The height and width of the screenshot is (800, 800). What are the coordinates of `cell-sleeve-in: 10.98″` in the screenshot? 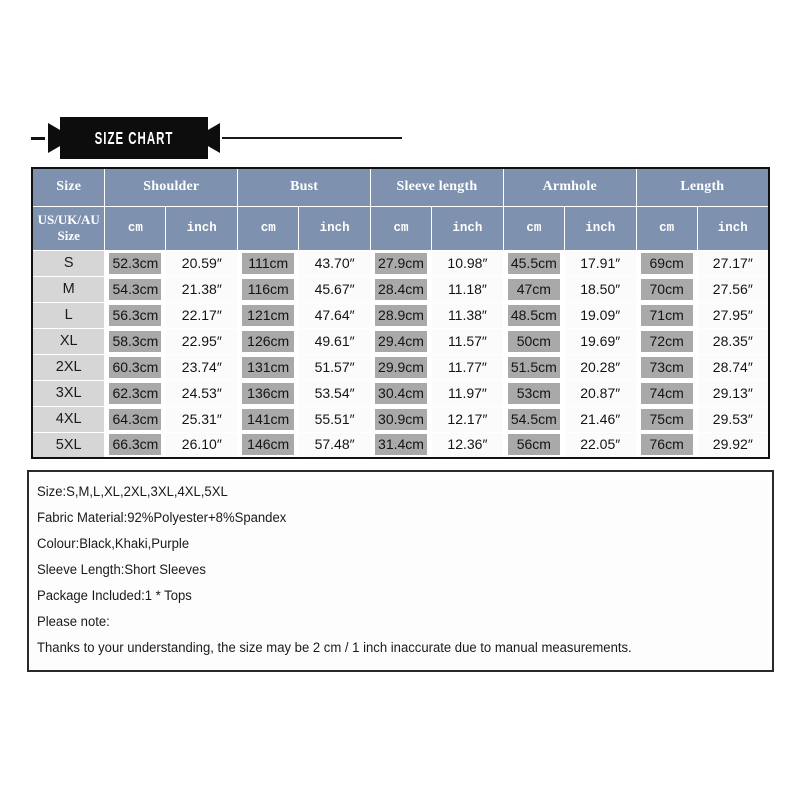 It's located at (467, 263).